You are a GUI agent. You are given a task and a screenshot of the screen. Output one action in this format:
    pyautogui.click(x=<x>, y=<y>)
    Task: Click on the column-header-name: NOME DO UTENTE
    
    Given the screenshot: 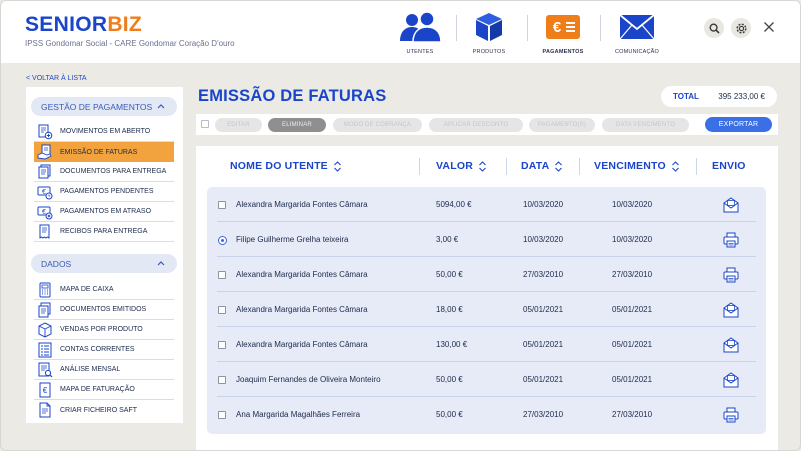 What is the action you would take?
    pyautogui.click(x=286, y=166)
    